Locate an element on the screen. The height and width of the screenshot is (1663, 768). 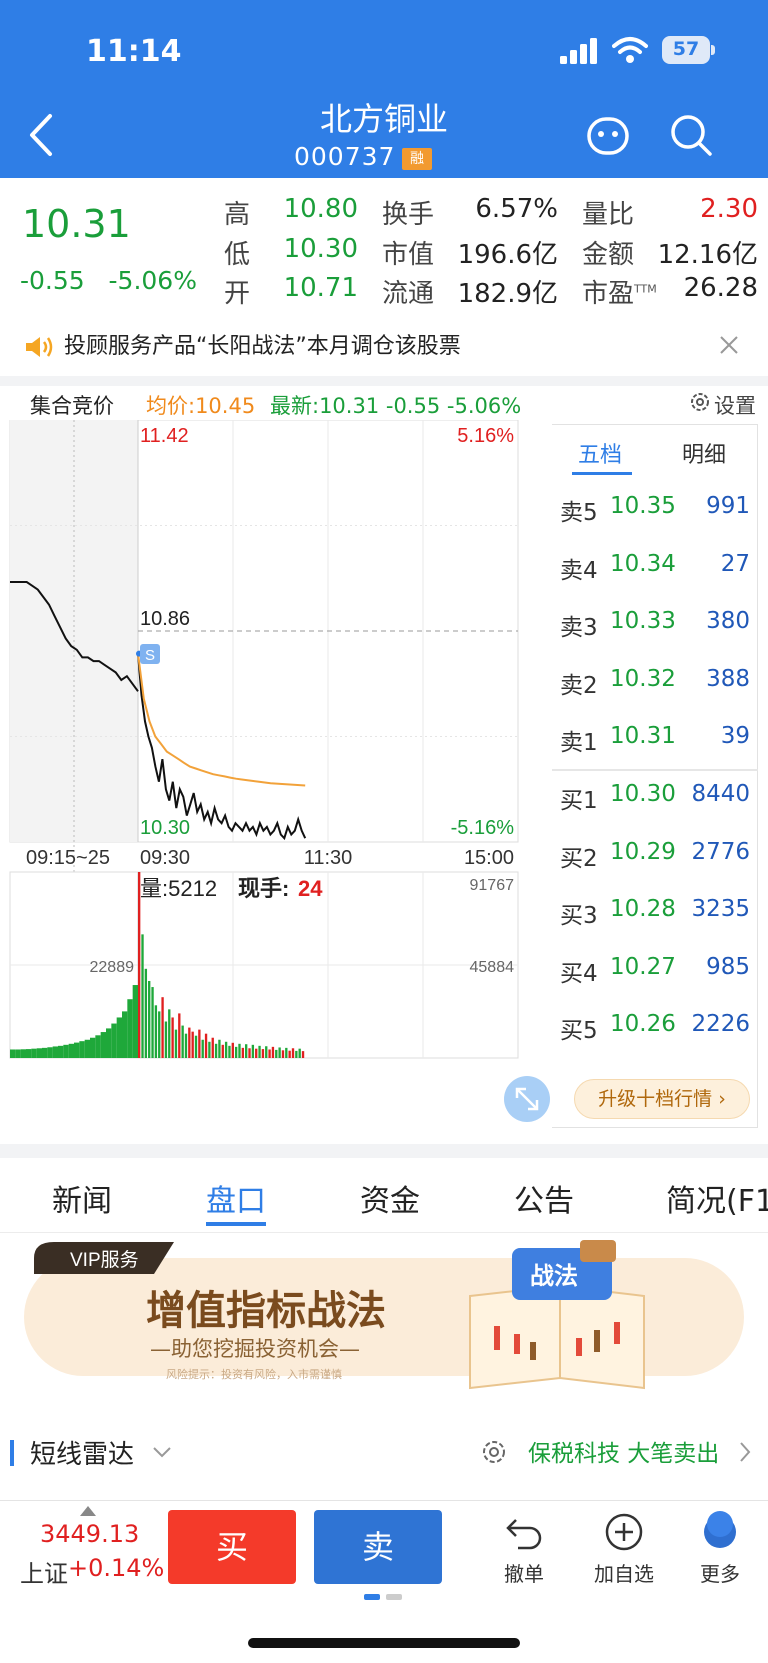
assistant-robot-icon is located at coordinates (608, 136).